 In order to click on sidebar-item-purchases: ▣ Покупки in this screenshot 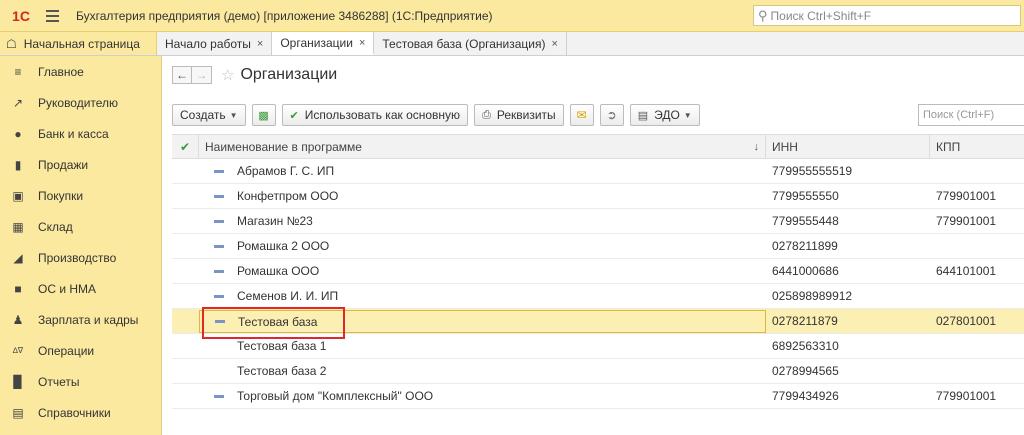, I will do `click(80, 195)`.